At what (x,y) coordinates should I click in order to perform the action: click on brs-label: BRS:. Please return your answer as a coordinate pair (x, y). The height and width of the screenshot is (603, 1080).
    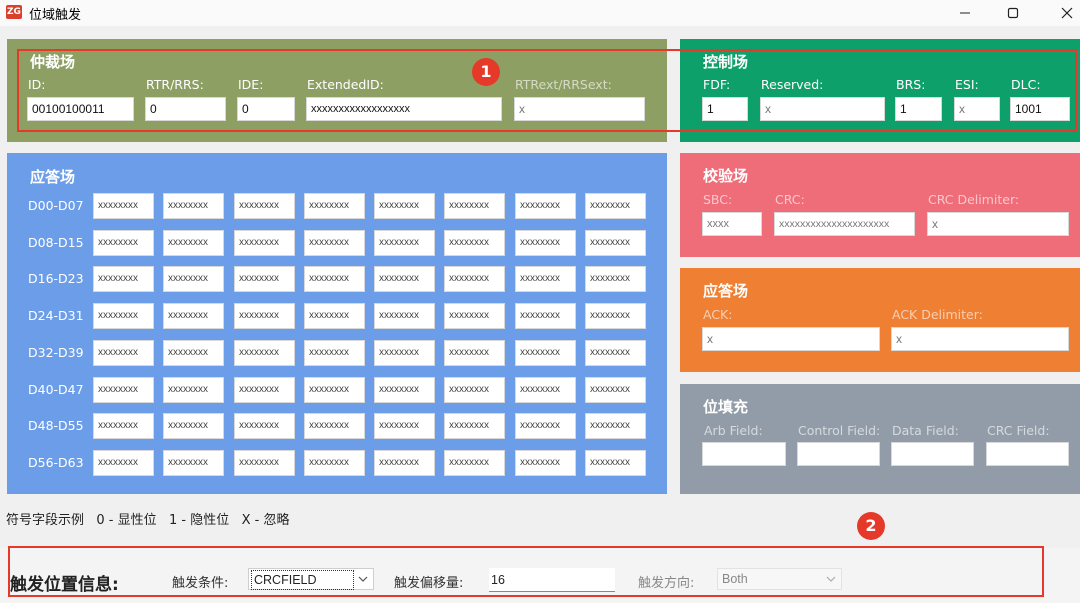
    Looking at the image, I should click on (911, 84).